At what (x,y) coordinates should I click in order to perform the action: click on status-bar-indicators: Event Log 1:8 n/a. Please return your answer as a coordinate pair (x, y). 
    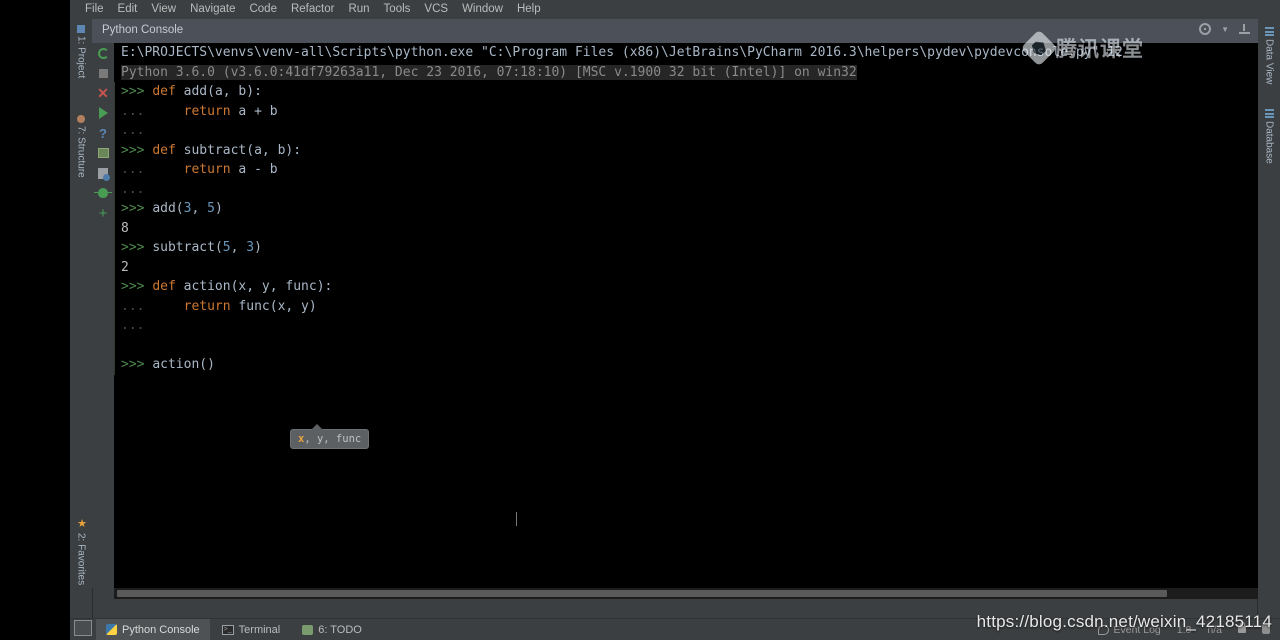
    Looking at the image, I should click on (1184, 629).